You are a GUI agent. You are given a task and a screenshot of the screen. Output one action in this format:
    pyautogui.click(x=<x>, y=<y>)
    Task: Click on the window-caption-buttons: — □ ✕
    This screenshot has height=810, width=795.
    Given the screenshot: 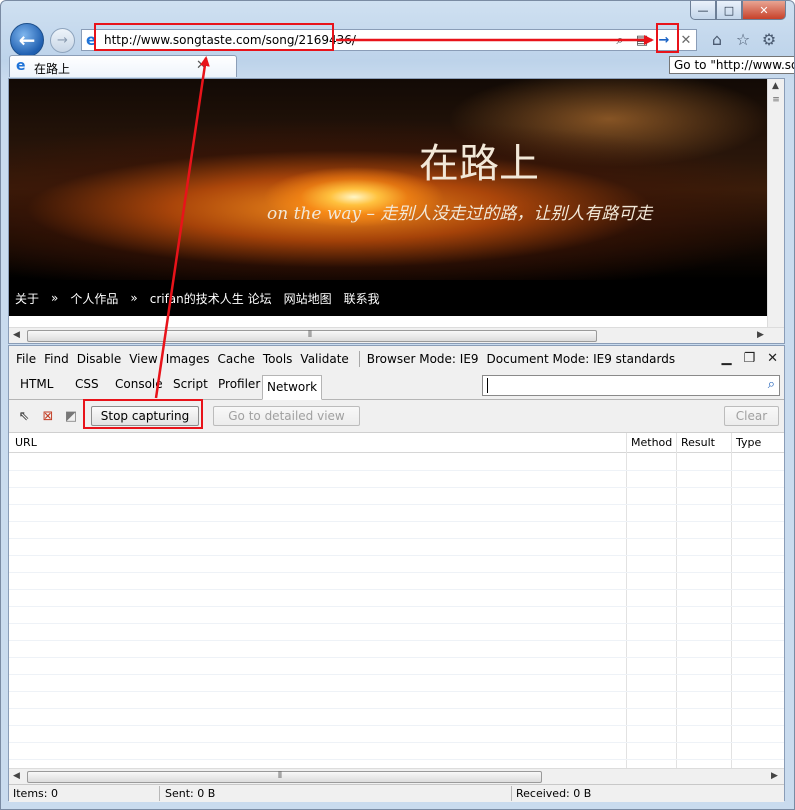 What is the action you would take?
    pyautogui.click(x=738, y=10)
    